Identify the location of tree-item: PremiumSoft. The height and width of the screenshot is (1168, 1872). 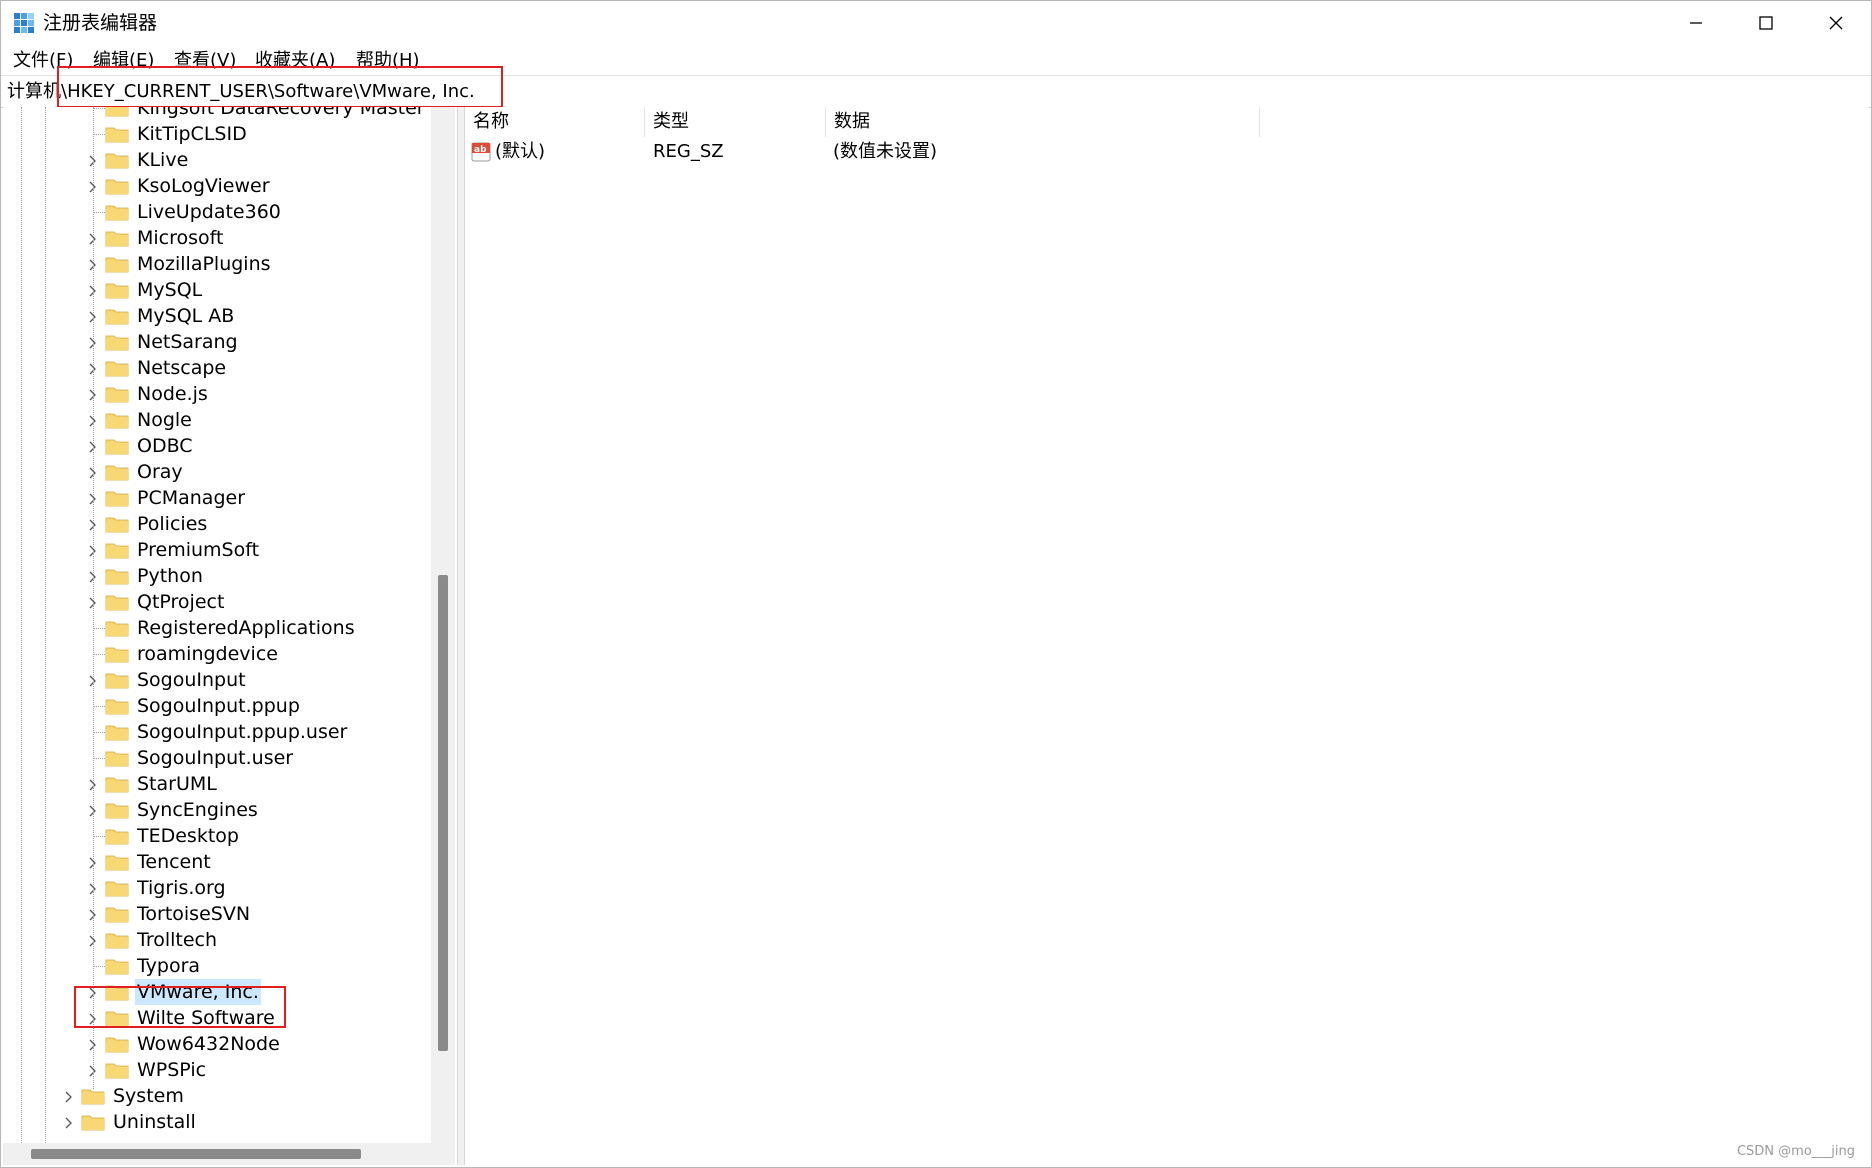
(183, 550).